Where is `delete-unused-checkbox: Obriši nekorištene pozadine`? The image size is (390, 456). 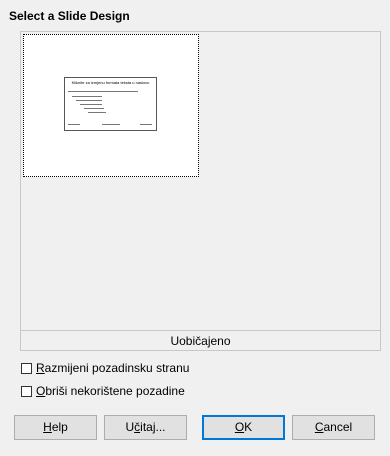
delete-unused-checkbox: Obriši nekorištene pozadine is located at coordinates (105, 391).